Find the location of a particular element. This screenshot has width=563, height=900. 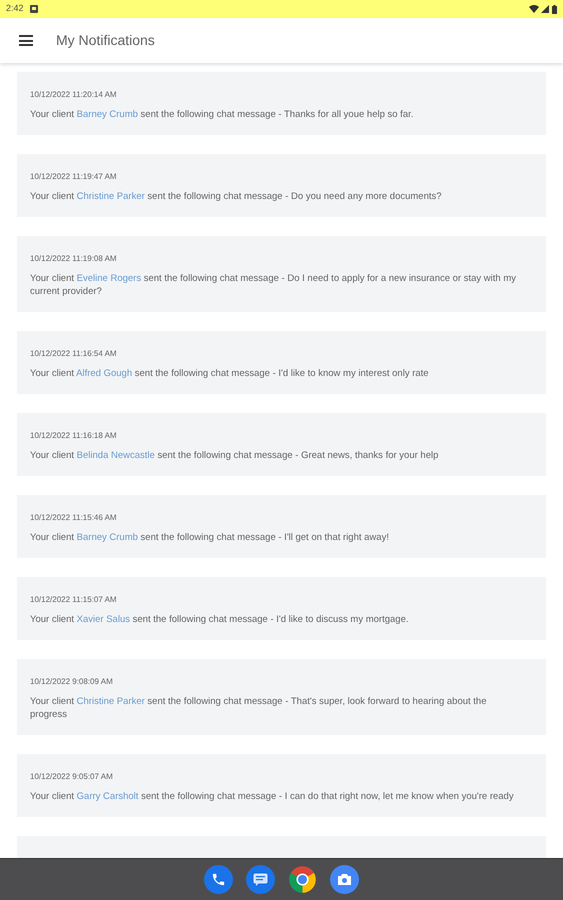

notification-card: 10/12/2022 9:08:09 AM Your client Christine Parker sent the following chat message - That's super, look forward to hearing about the progress is located at coordinates (281, 697).